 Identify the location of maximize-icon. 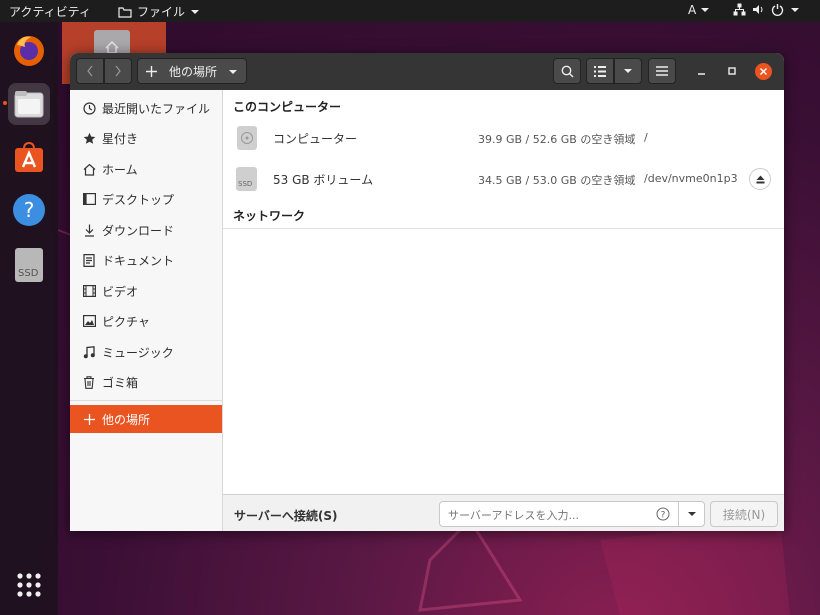
(732, 71).